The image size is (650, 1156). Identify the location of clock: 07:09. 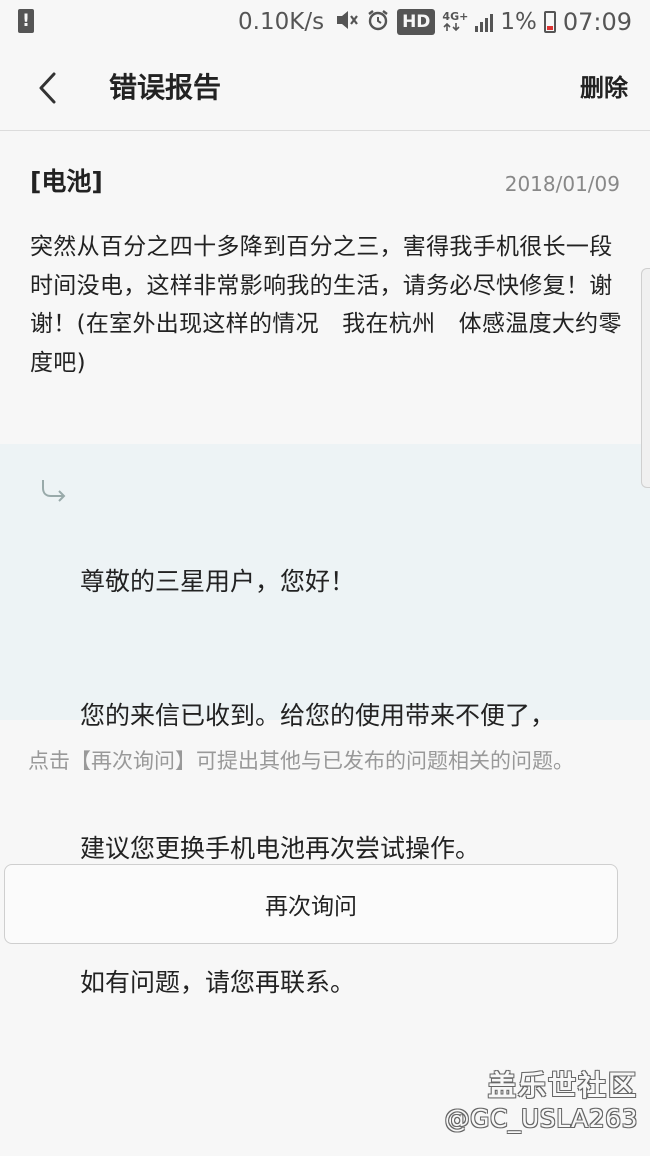
(597, 22).